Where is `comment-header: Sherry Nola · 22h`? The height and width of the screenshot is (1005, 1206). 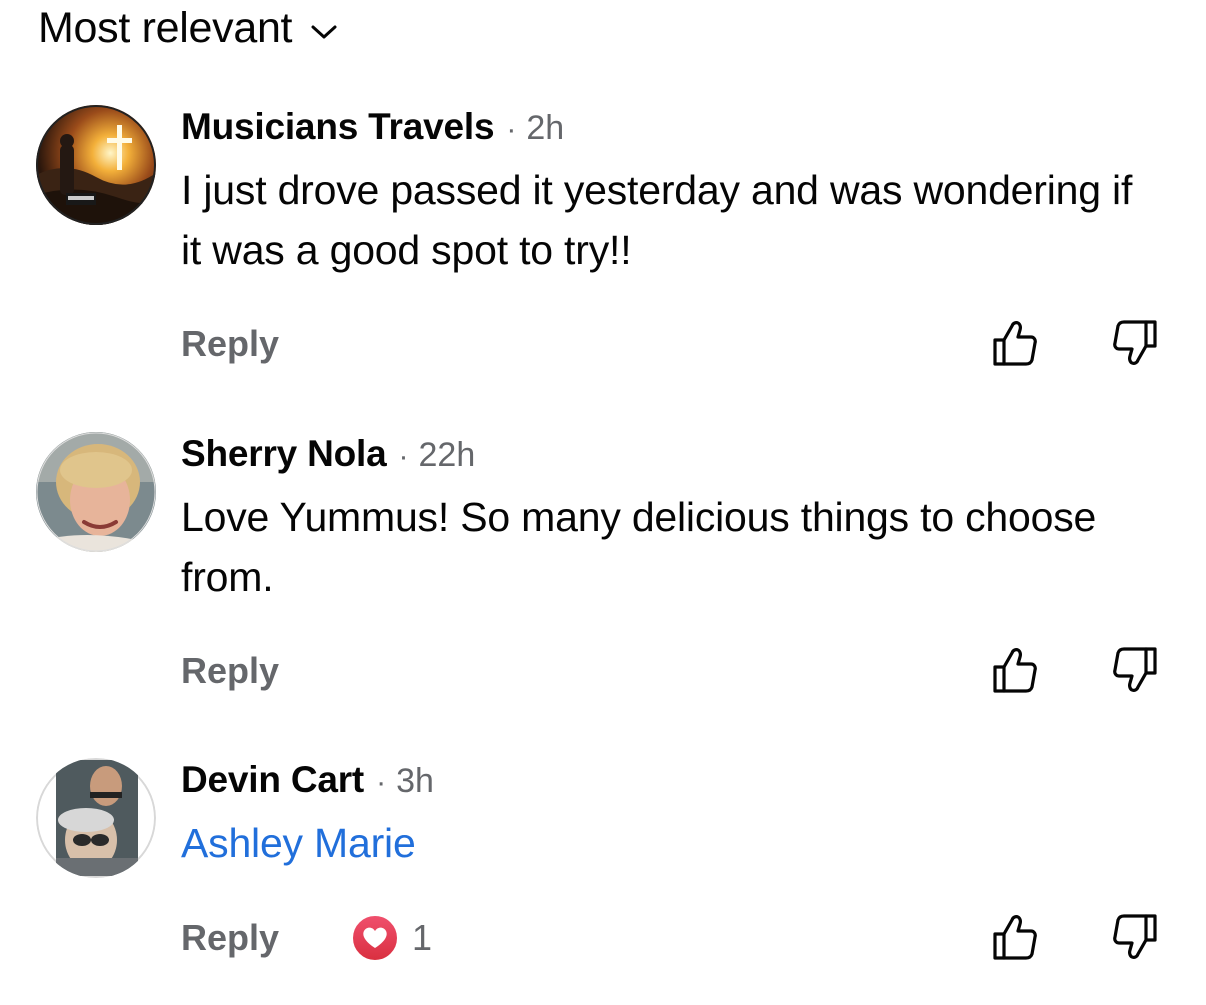 comment-header: Sherry Nola · 22h is located at coordinates (328, 454).